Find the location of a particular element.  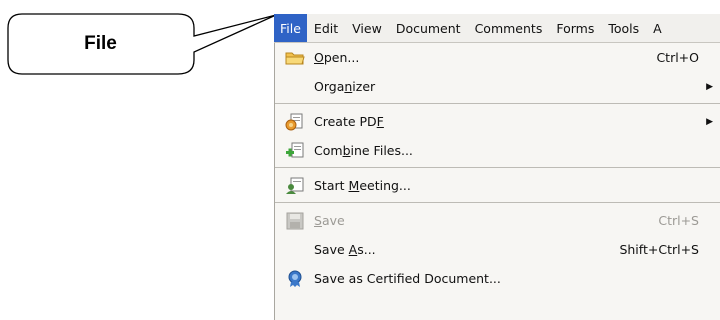

menu-item-save: Save Ctrl+S is located at coordinates (497, 220).